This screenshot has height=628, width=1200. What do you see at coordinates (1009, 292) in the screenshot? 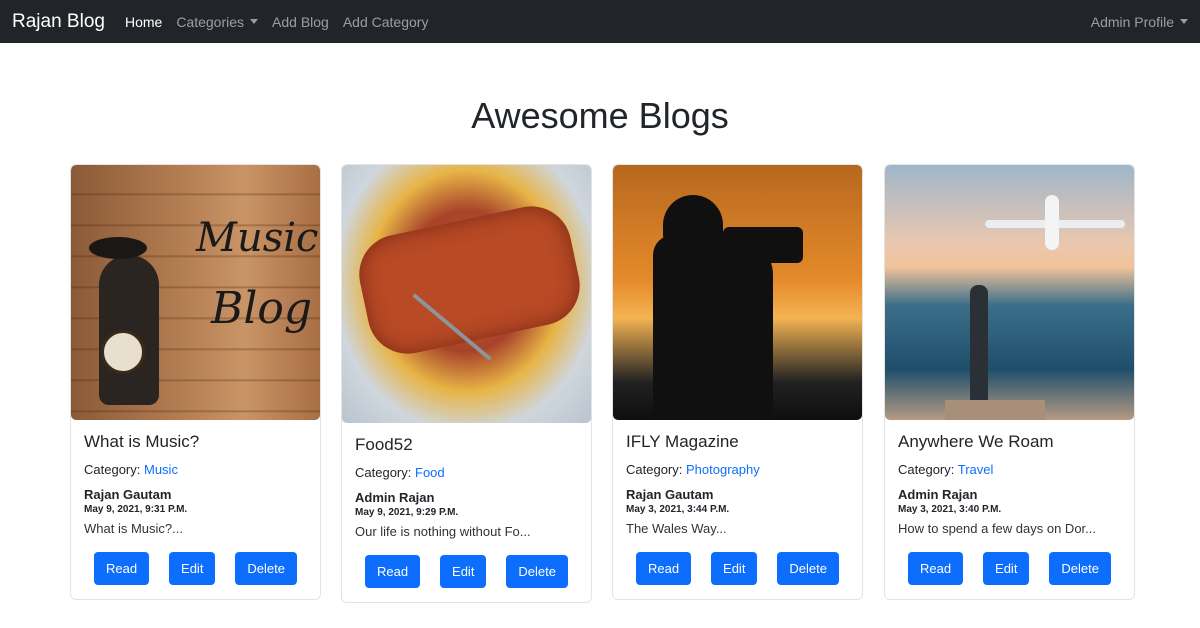
I see `blog-image-travel` at bounding box center [1009, 292].